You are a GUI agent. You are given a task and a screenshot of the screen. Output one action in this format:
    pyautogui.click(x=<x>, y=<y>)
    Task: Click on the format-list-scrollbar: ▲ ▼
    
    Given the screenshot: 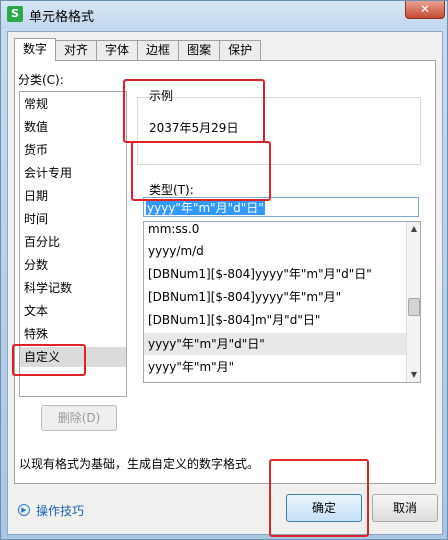 What is the action you would take?
    pyautogui.click(x=413, y=302)
    